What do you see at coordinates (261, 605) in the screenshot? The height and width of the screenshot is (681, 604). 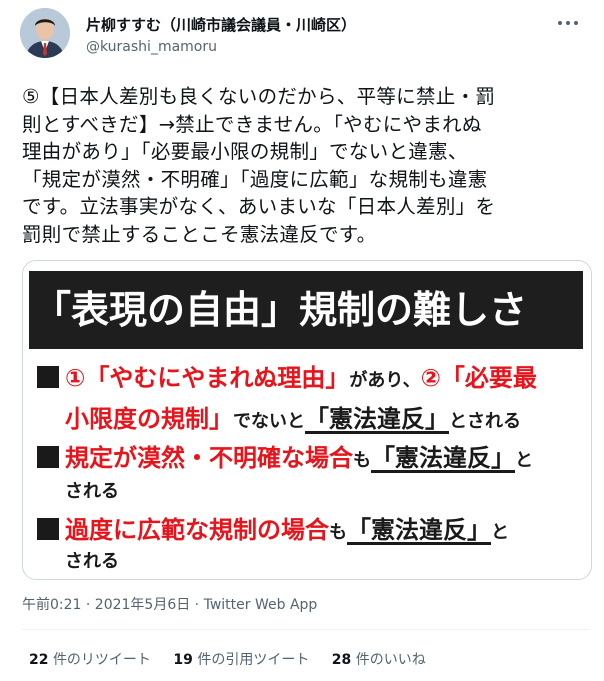 I see `source-app-link: Twitter Web App` at bounding box center [261, 605].